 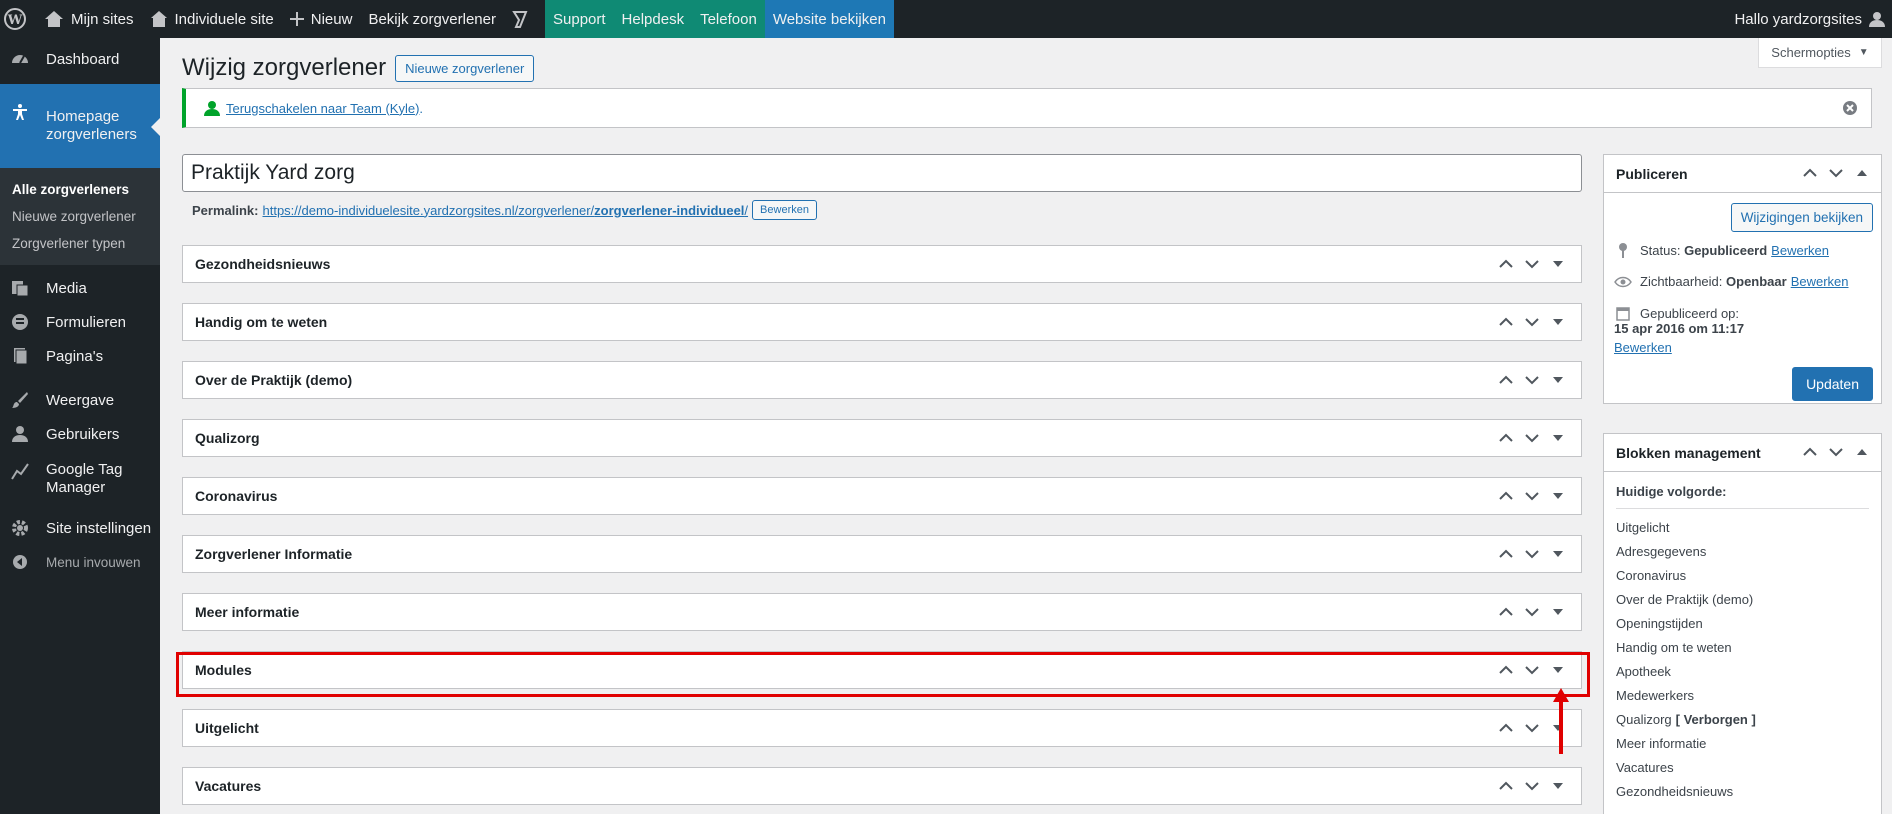 What do you see at coordinates (1652, 173) in the screenshot?
I see `publish-title: Publiceren` at bounding box center [1652, 173].